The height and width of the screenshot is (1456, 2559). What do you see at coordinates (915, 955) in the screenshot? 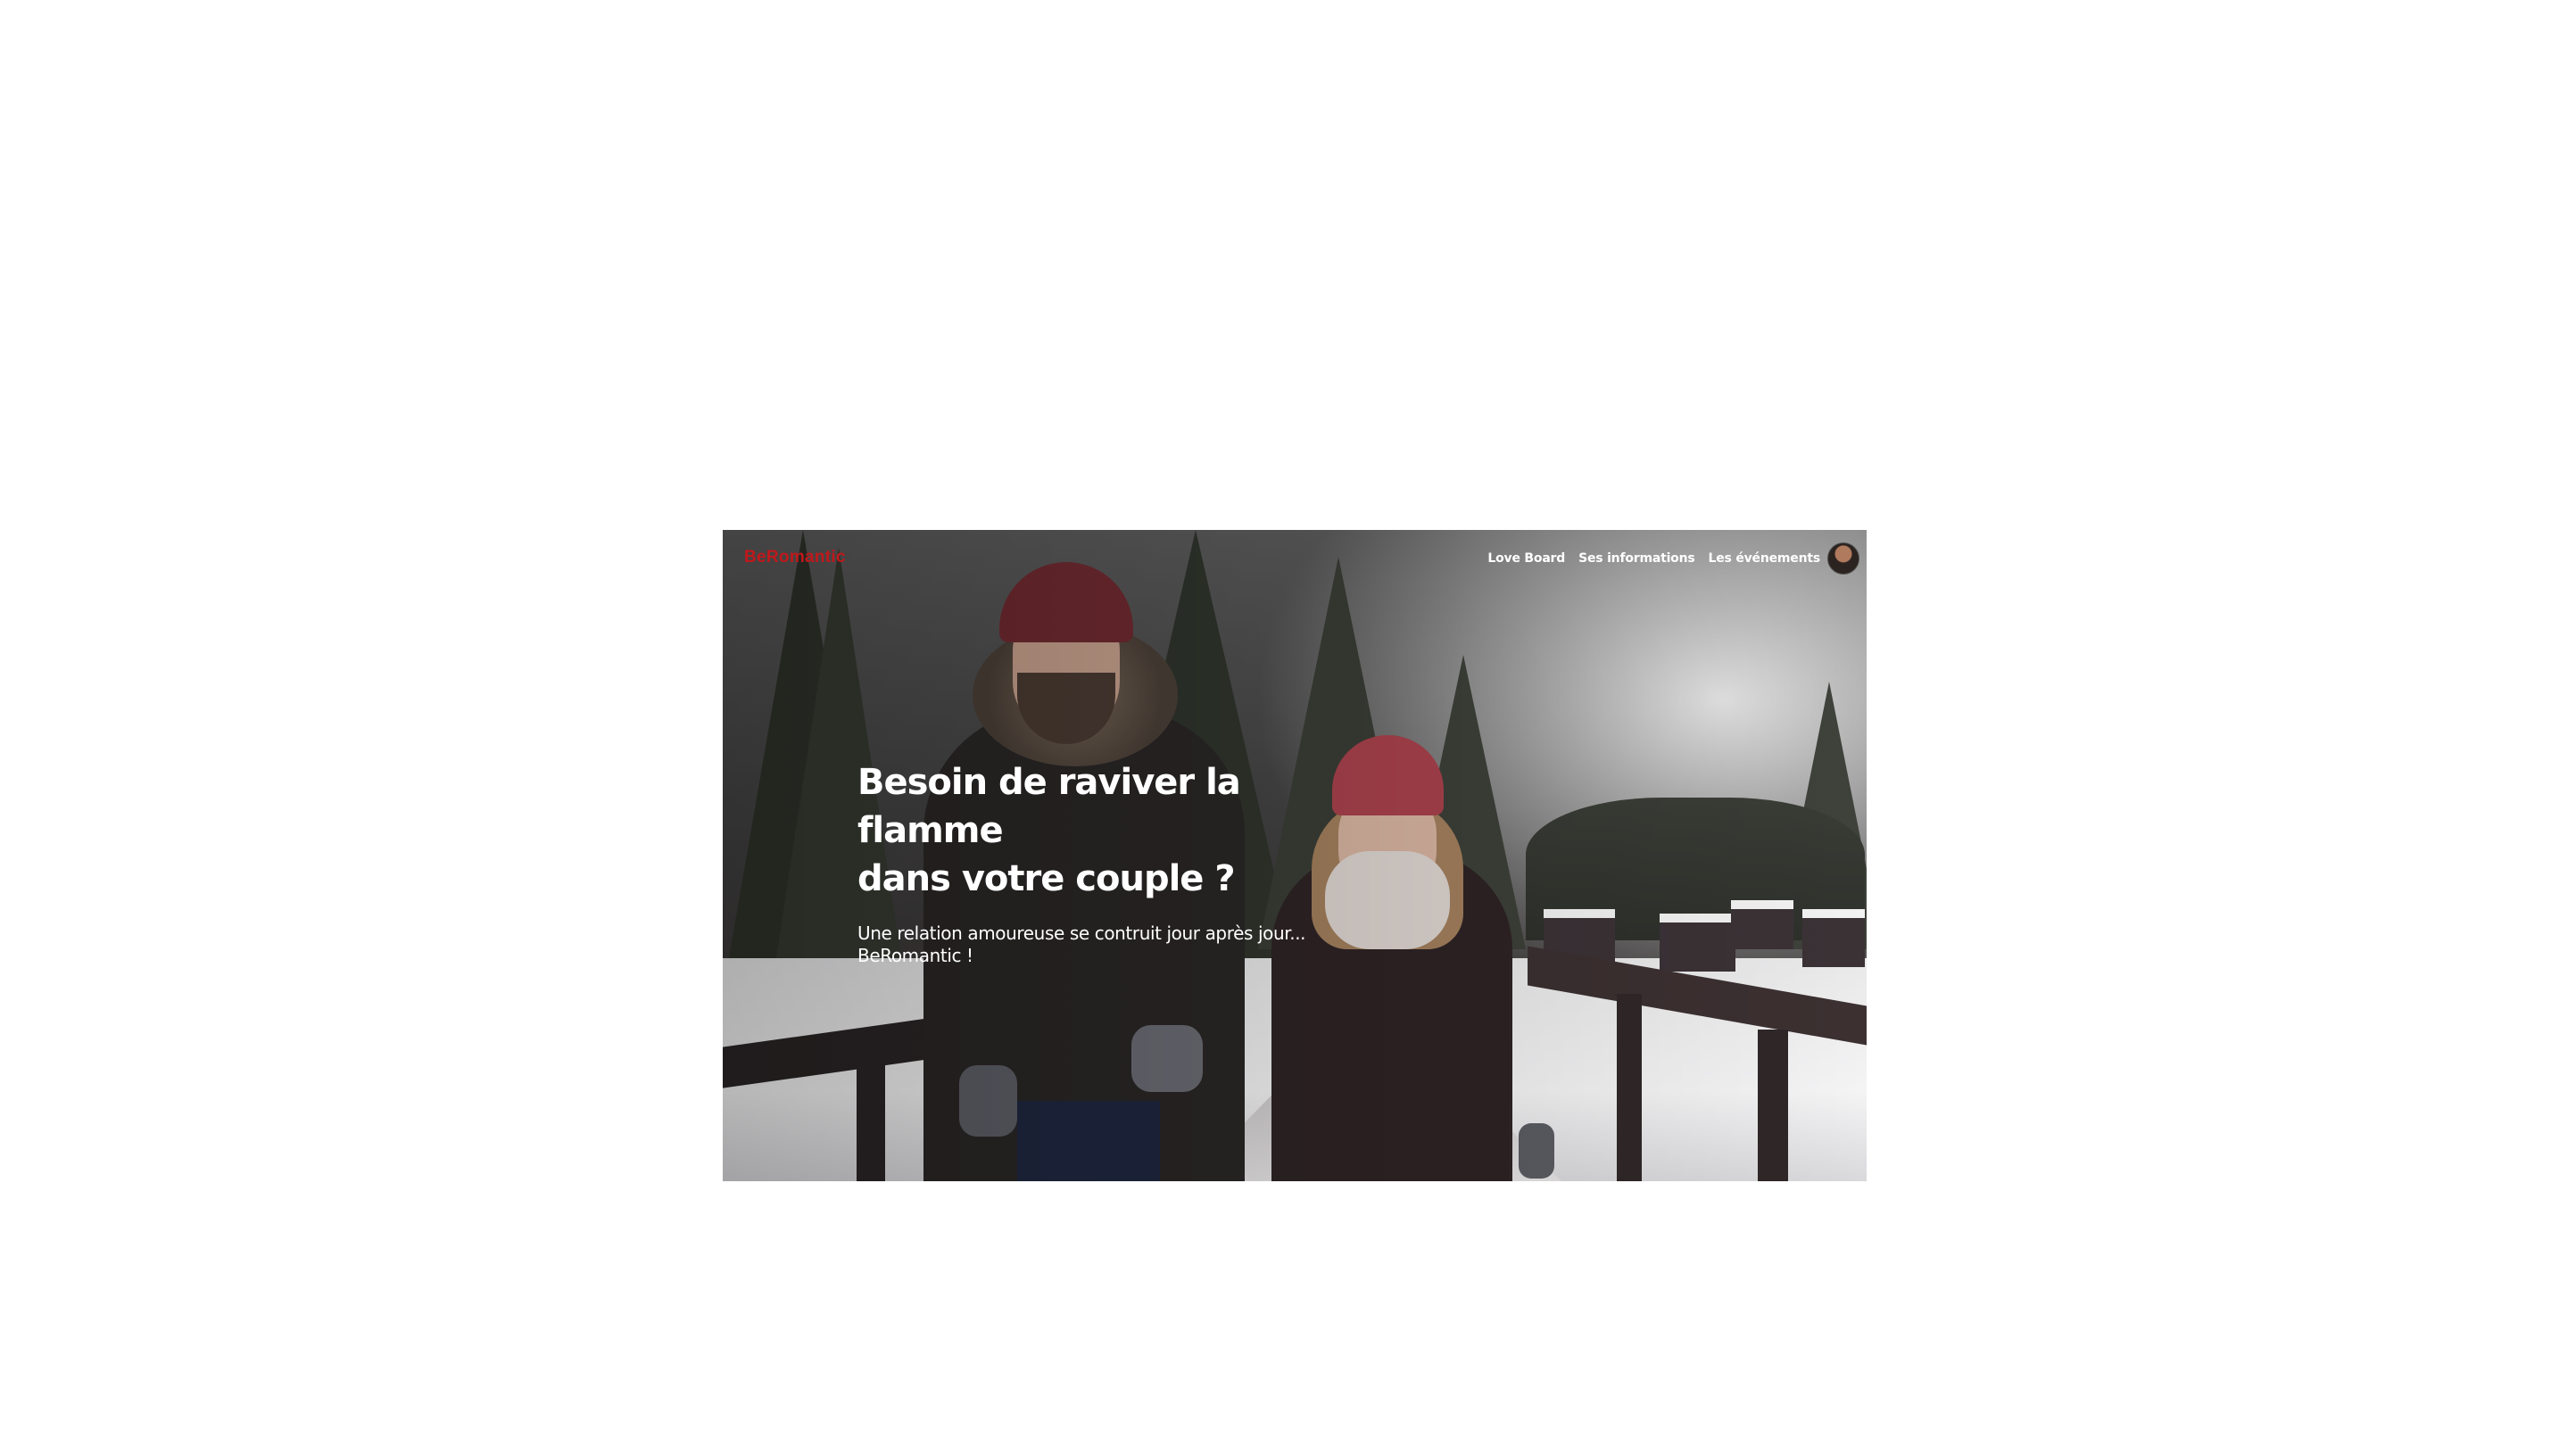
I see `hero-subtitle-line-2: BeRomantic !` at bounding box center [915, 955].